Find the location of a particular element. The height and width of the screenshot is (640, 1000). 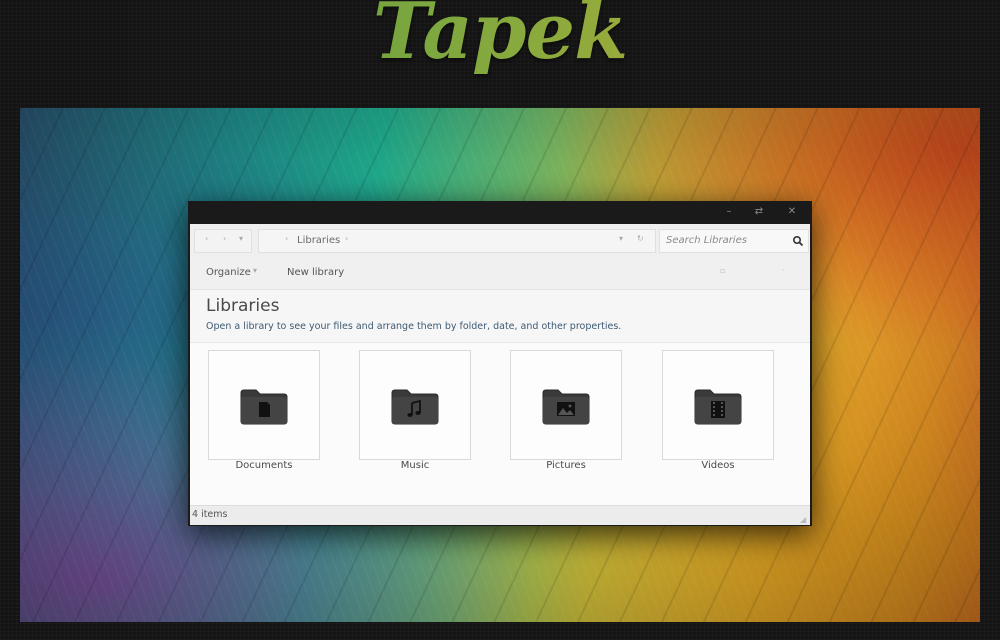

history-buttons: ‹ › ▾ is located at coordinates (223, 241).